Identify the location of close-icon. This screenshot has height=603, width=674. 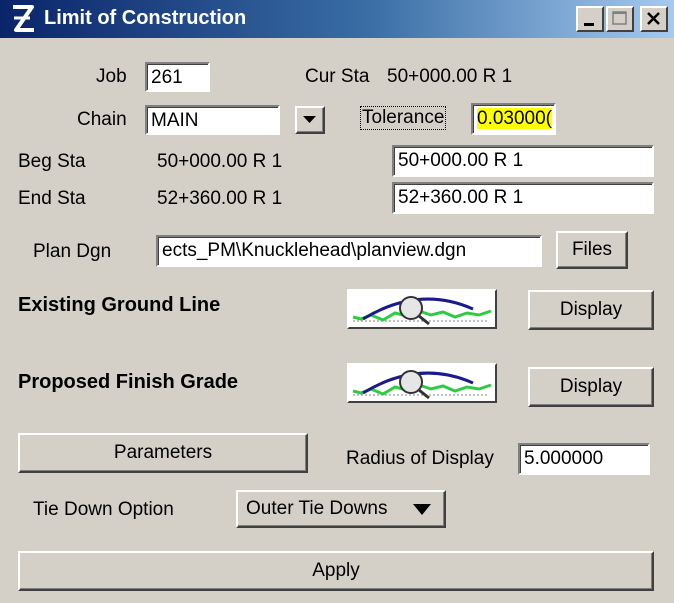
(653, 18).